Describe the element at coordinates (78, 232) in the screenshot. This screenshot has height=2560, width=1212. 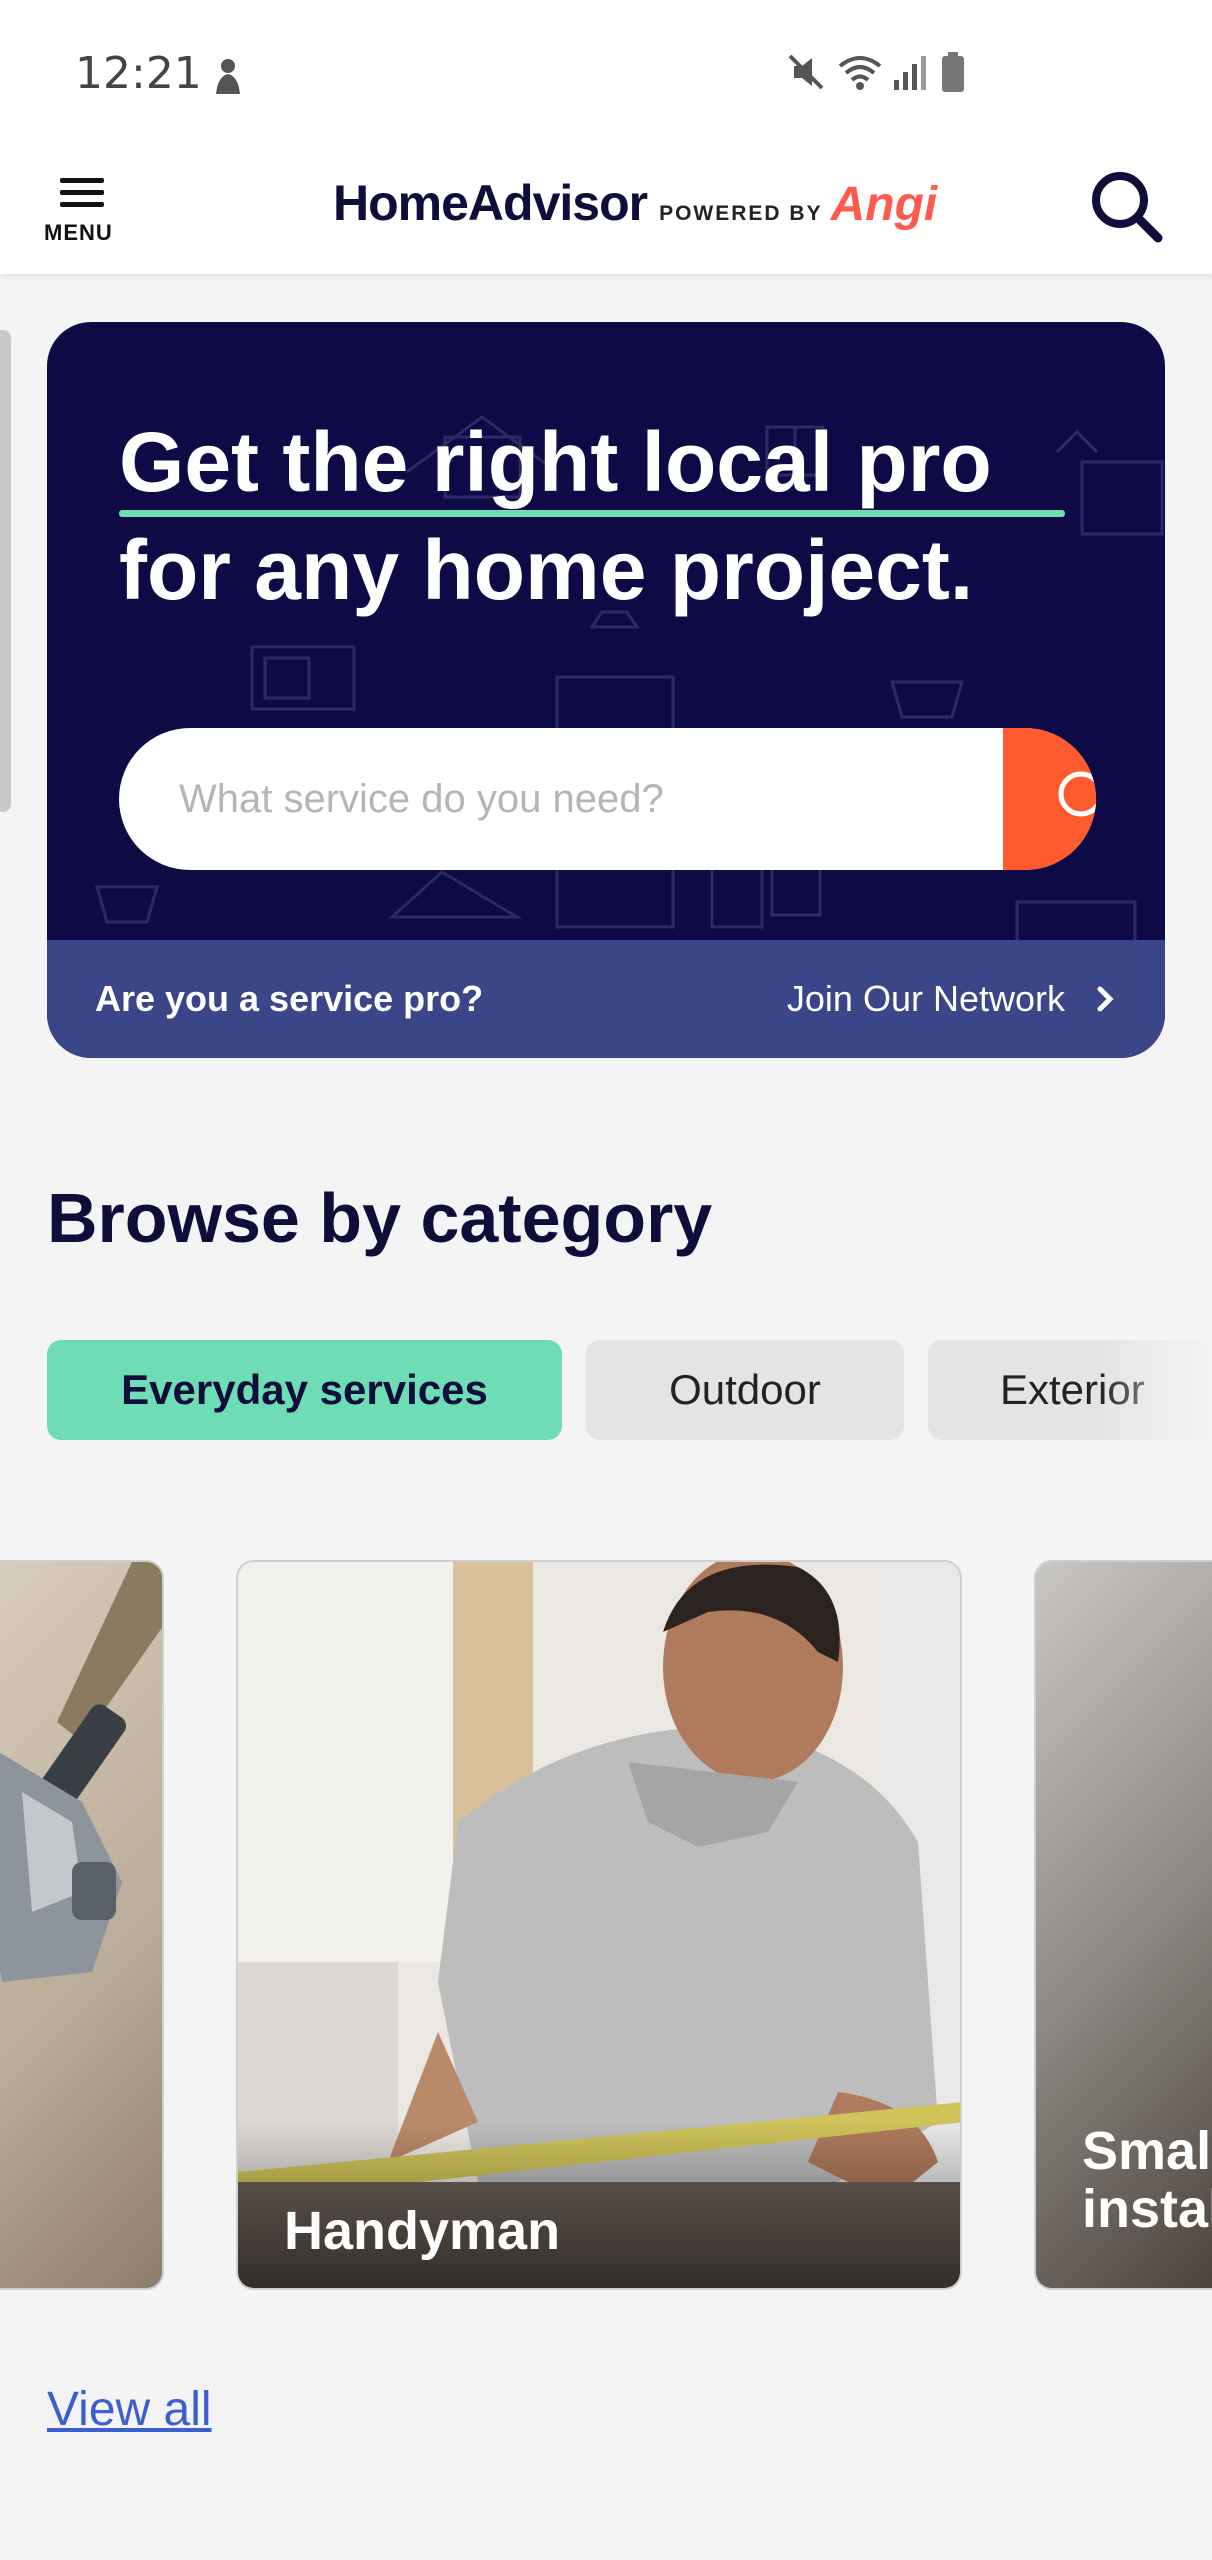
I see `menu-label: MENU` at that location.